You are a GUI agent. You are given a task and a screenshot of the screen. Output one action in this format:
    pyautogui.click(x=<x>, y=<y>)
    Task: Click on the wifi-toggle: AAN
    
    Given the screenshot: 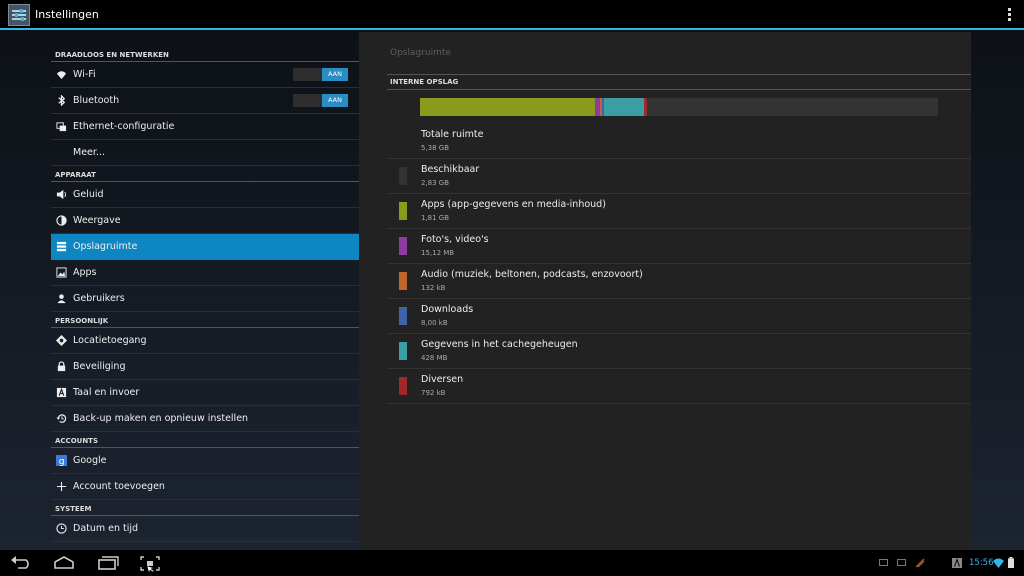 What is the action you would take?
    pyautogui.click(x=320, y=74)
    